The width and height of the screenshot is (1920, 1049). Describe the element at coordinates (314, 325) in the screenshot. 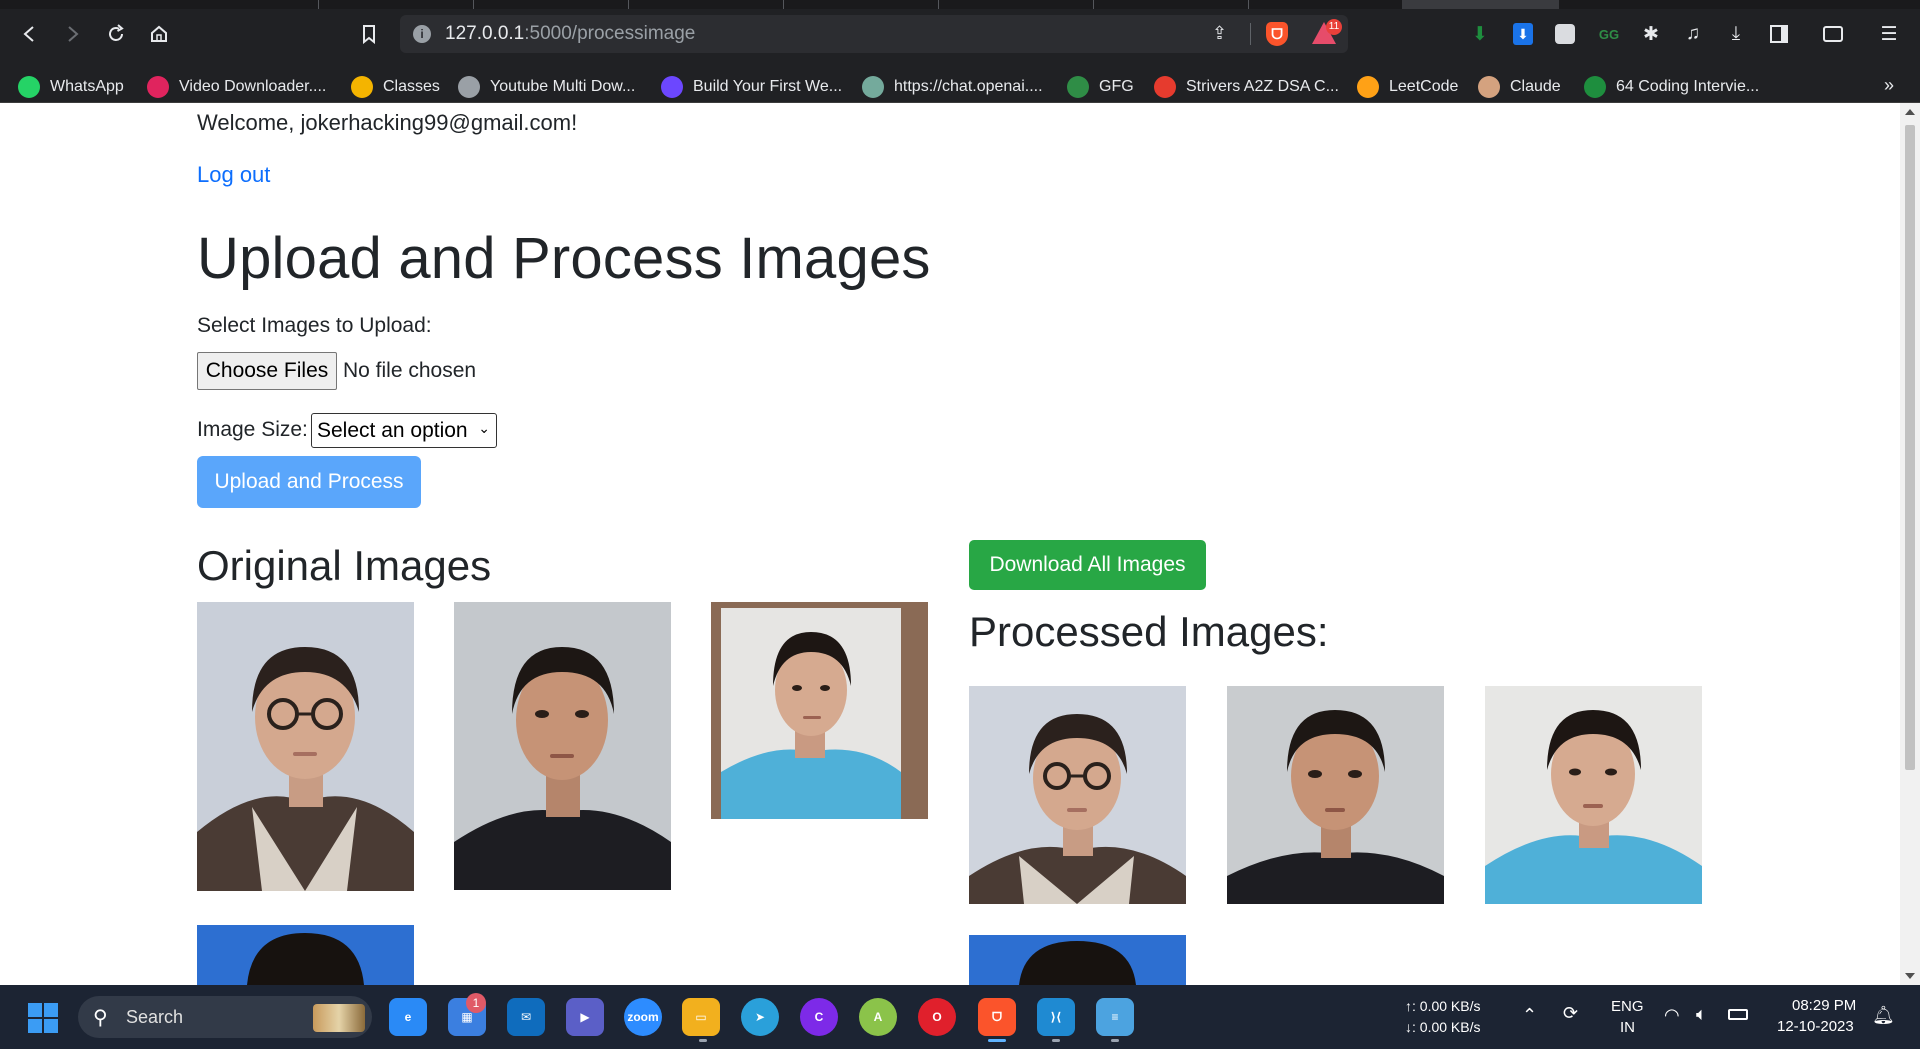

I see `select-images-label: Select Images to Upload:` at that location.